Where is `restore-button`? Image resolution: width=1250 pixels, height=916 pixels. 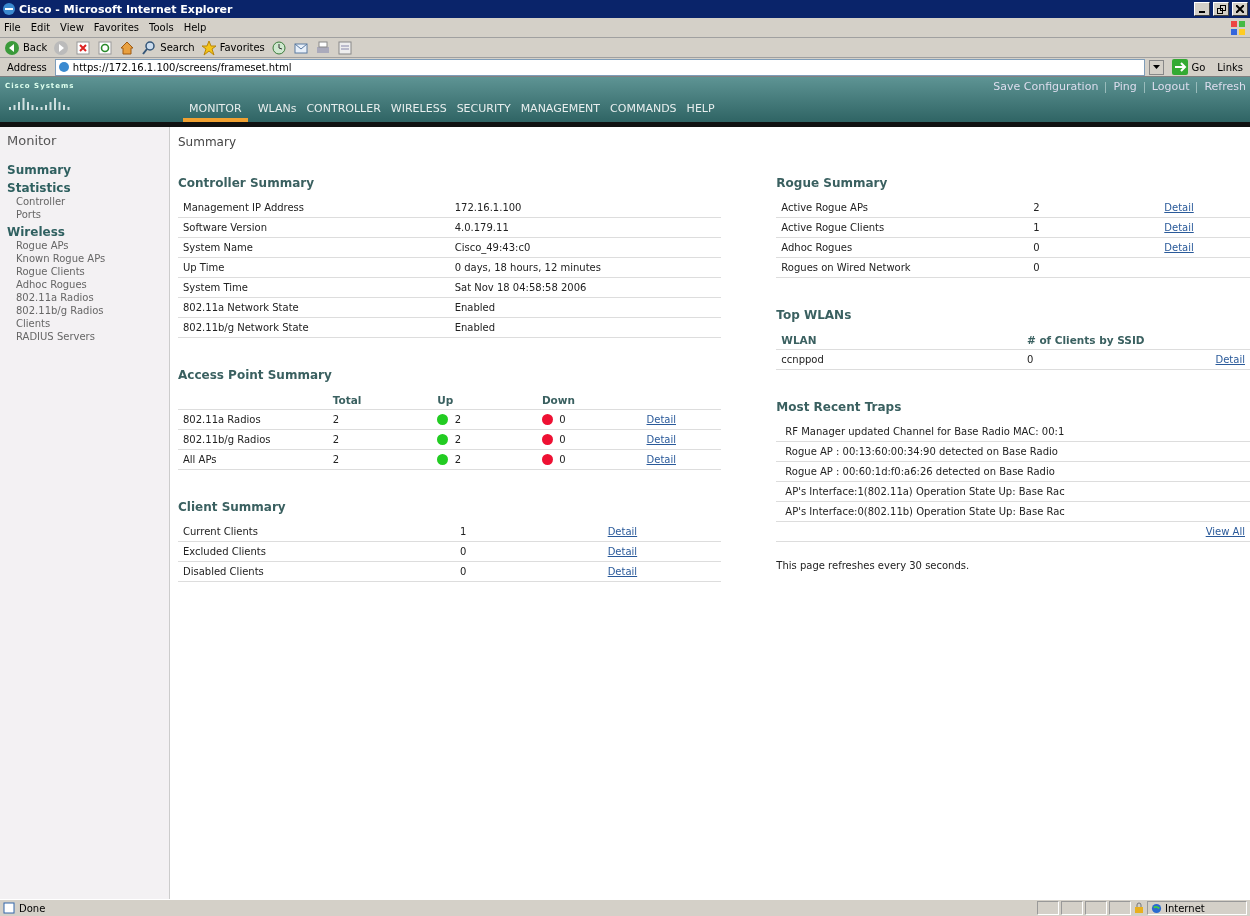
restore-button is located at coordinates (1221, 9).